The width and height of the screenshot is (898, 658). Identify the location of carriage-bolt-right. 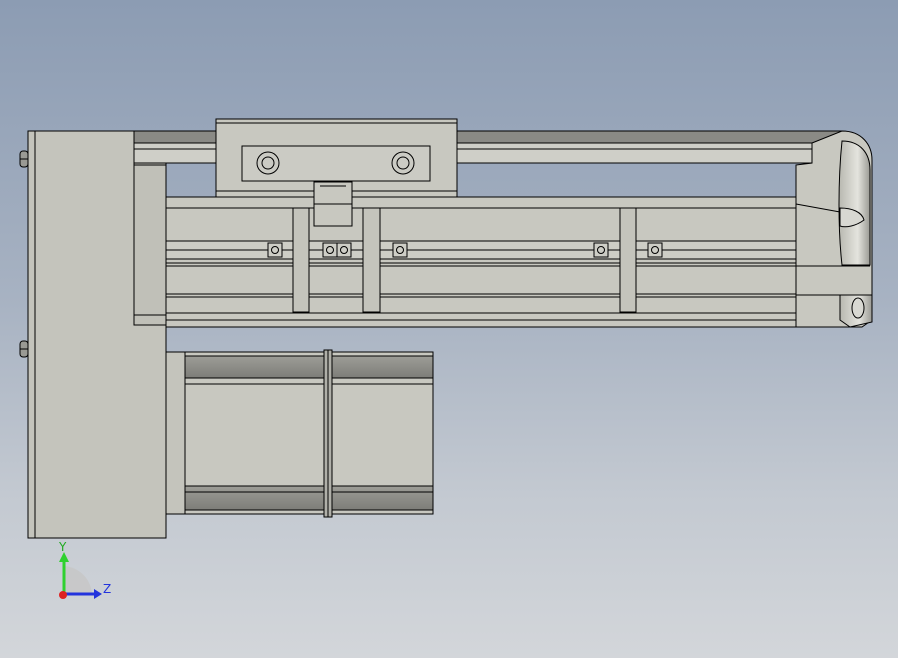
(403, 163).